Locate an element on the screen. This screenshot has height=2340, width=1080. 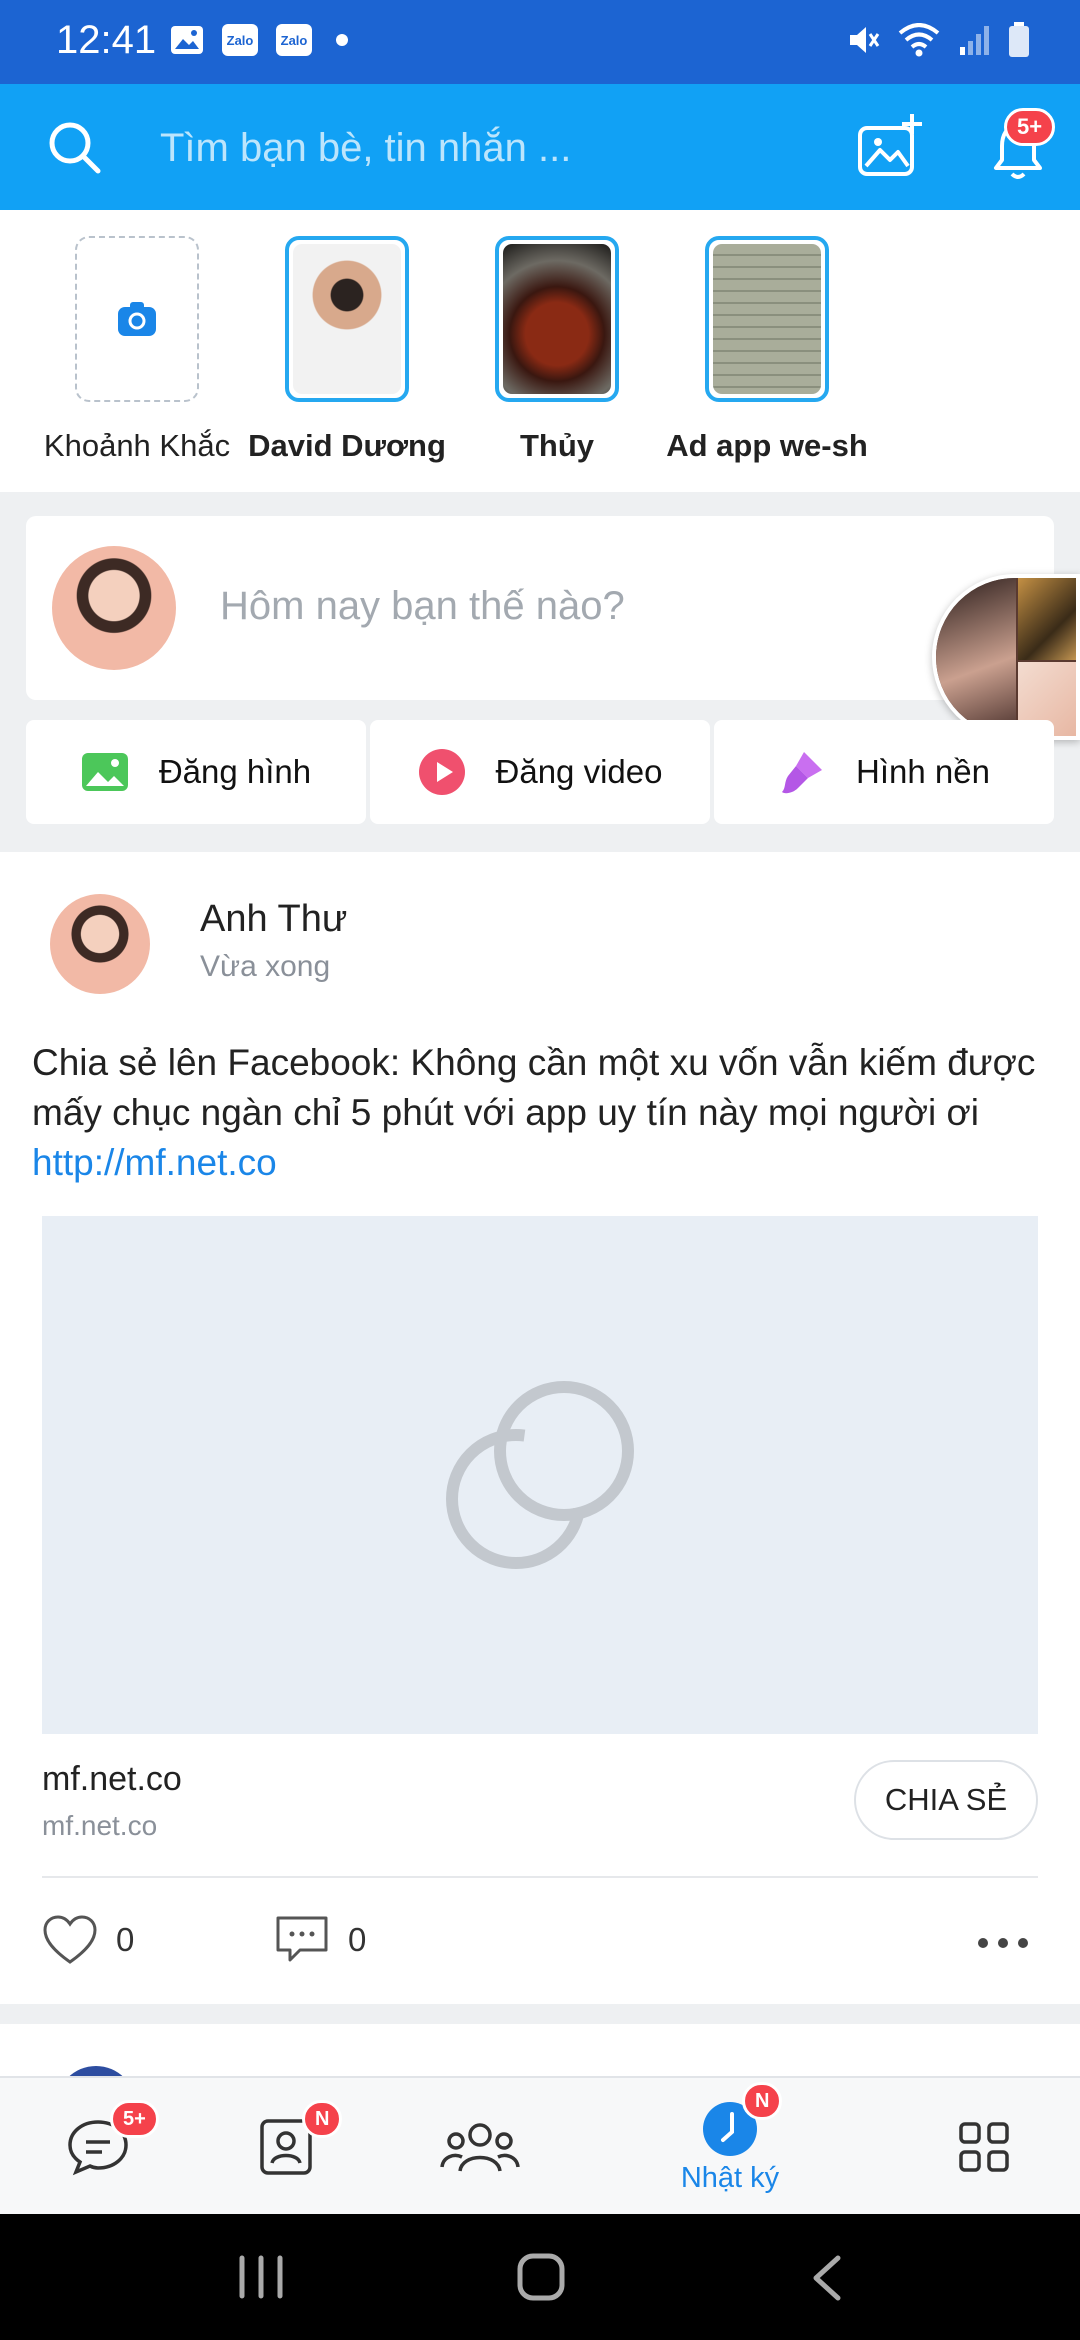
like-count: 0 is located at coordinates (125, 1939).